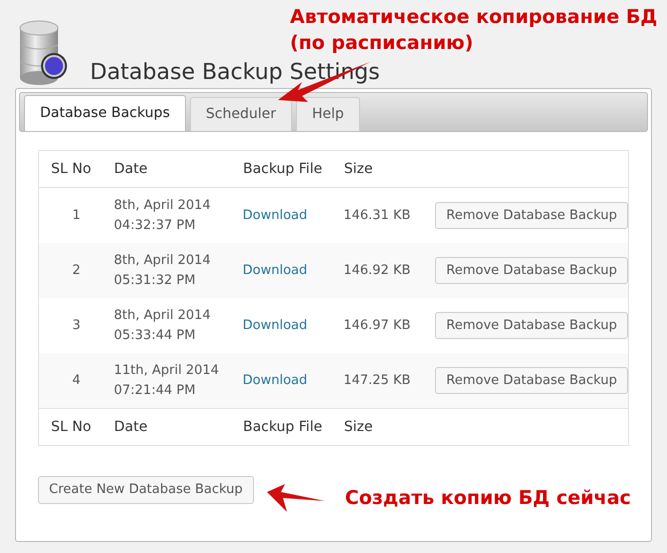 The height and width of the screenshot is (553, 667). Describe the element at coordinates (155, 225) in the screenshot. I see `backup-time: 04:32:37 PM` at that location.